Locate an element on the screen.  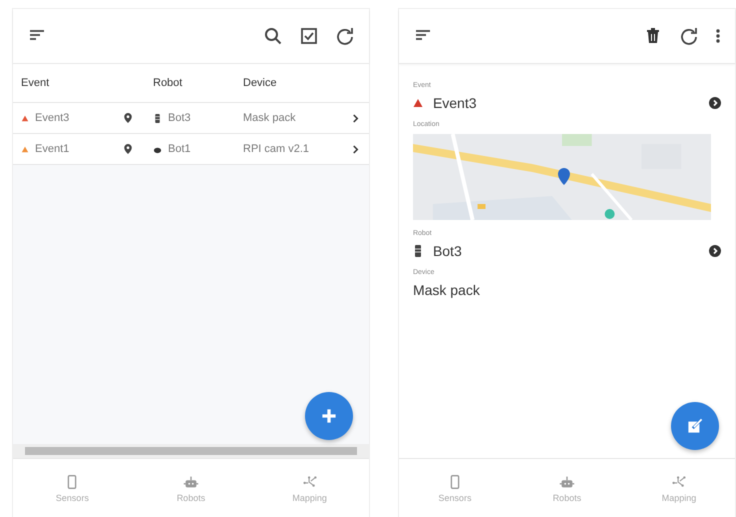
table-row: Event3 Bot3 Mask pack is located at coordinates (191, 118).